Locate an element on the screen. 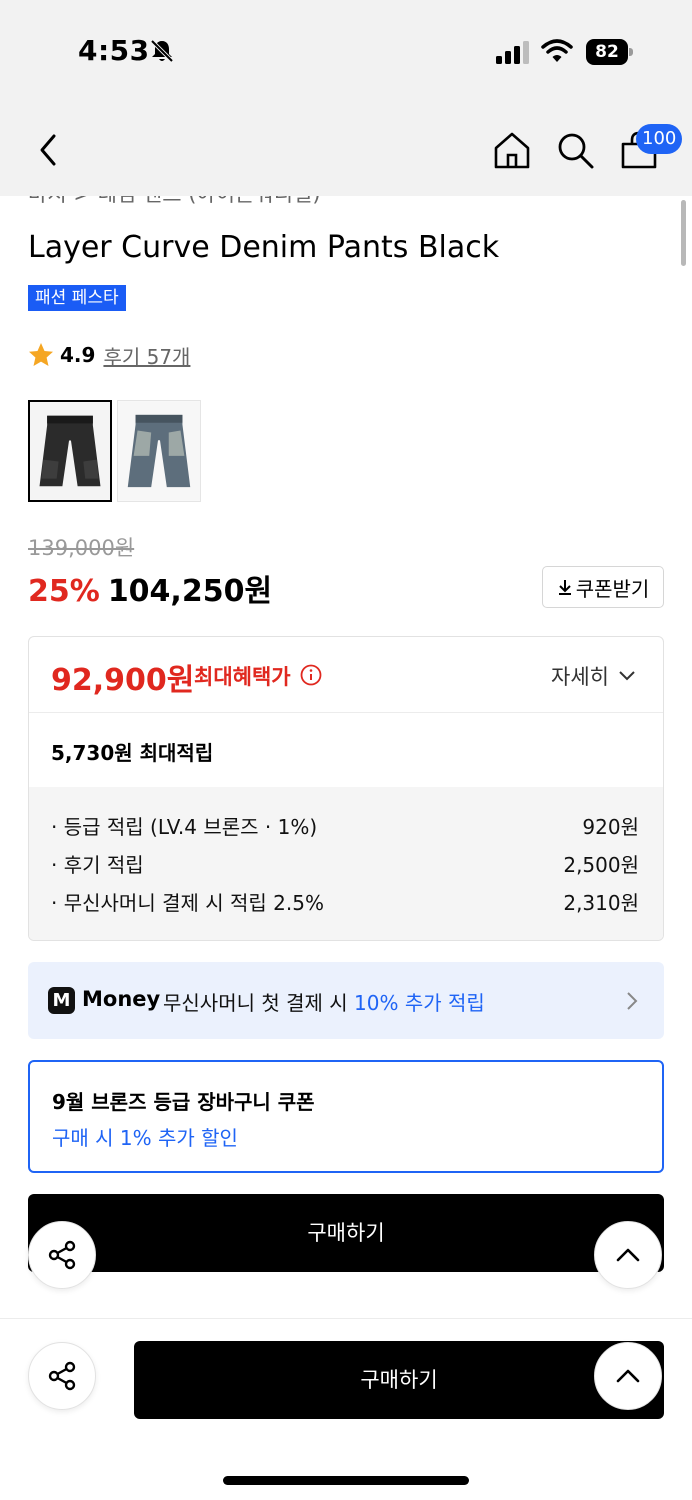  max-benefit-price: 92,900원 is located at coordinates (123, 680).